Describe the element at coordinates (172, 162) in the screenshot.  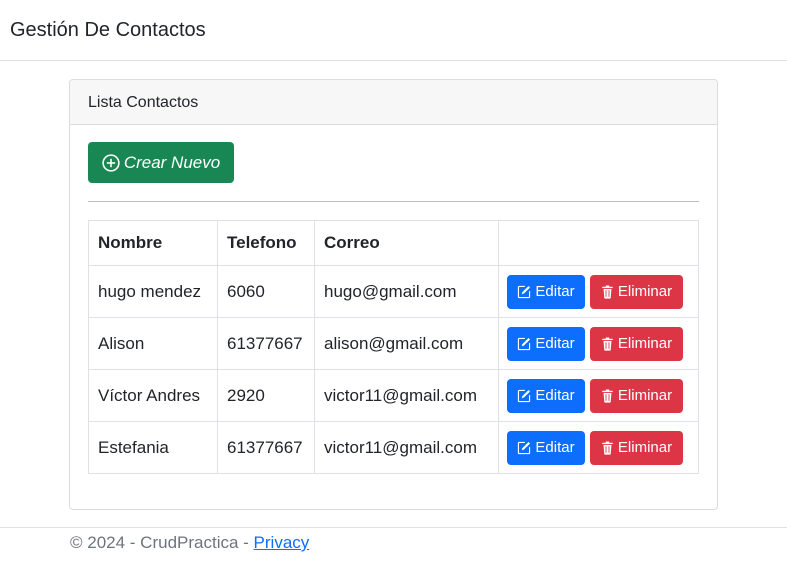
I see `create-new-label: Crear Nuevo` at that location.